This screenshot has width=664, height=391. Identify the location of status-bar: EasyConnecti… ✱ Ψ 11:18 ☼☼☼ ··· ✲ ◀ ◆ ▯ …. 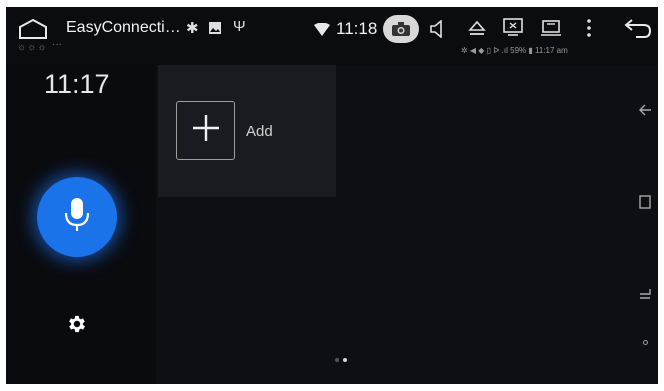
(332, 36).